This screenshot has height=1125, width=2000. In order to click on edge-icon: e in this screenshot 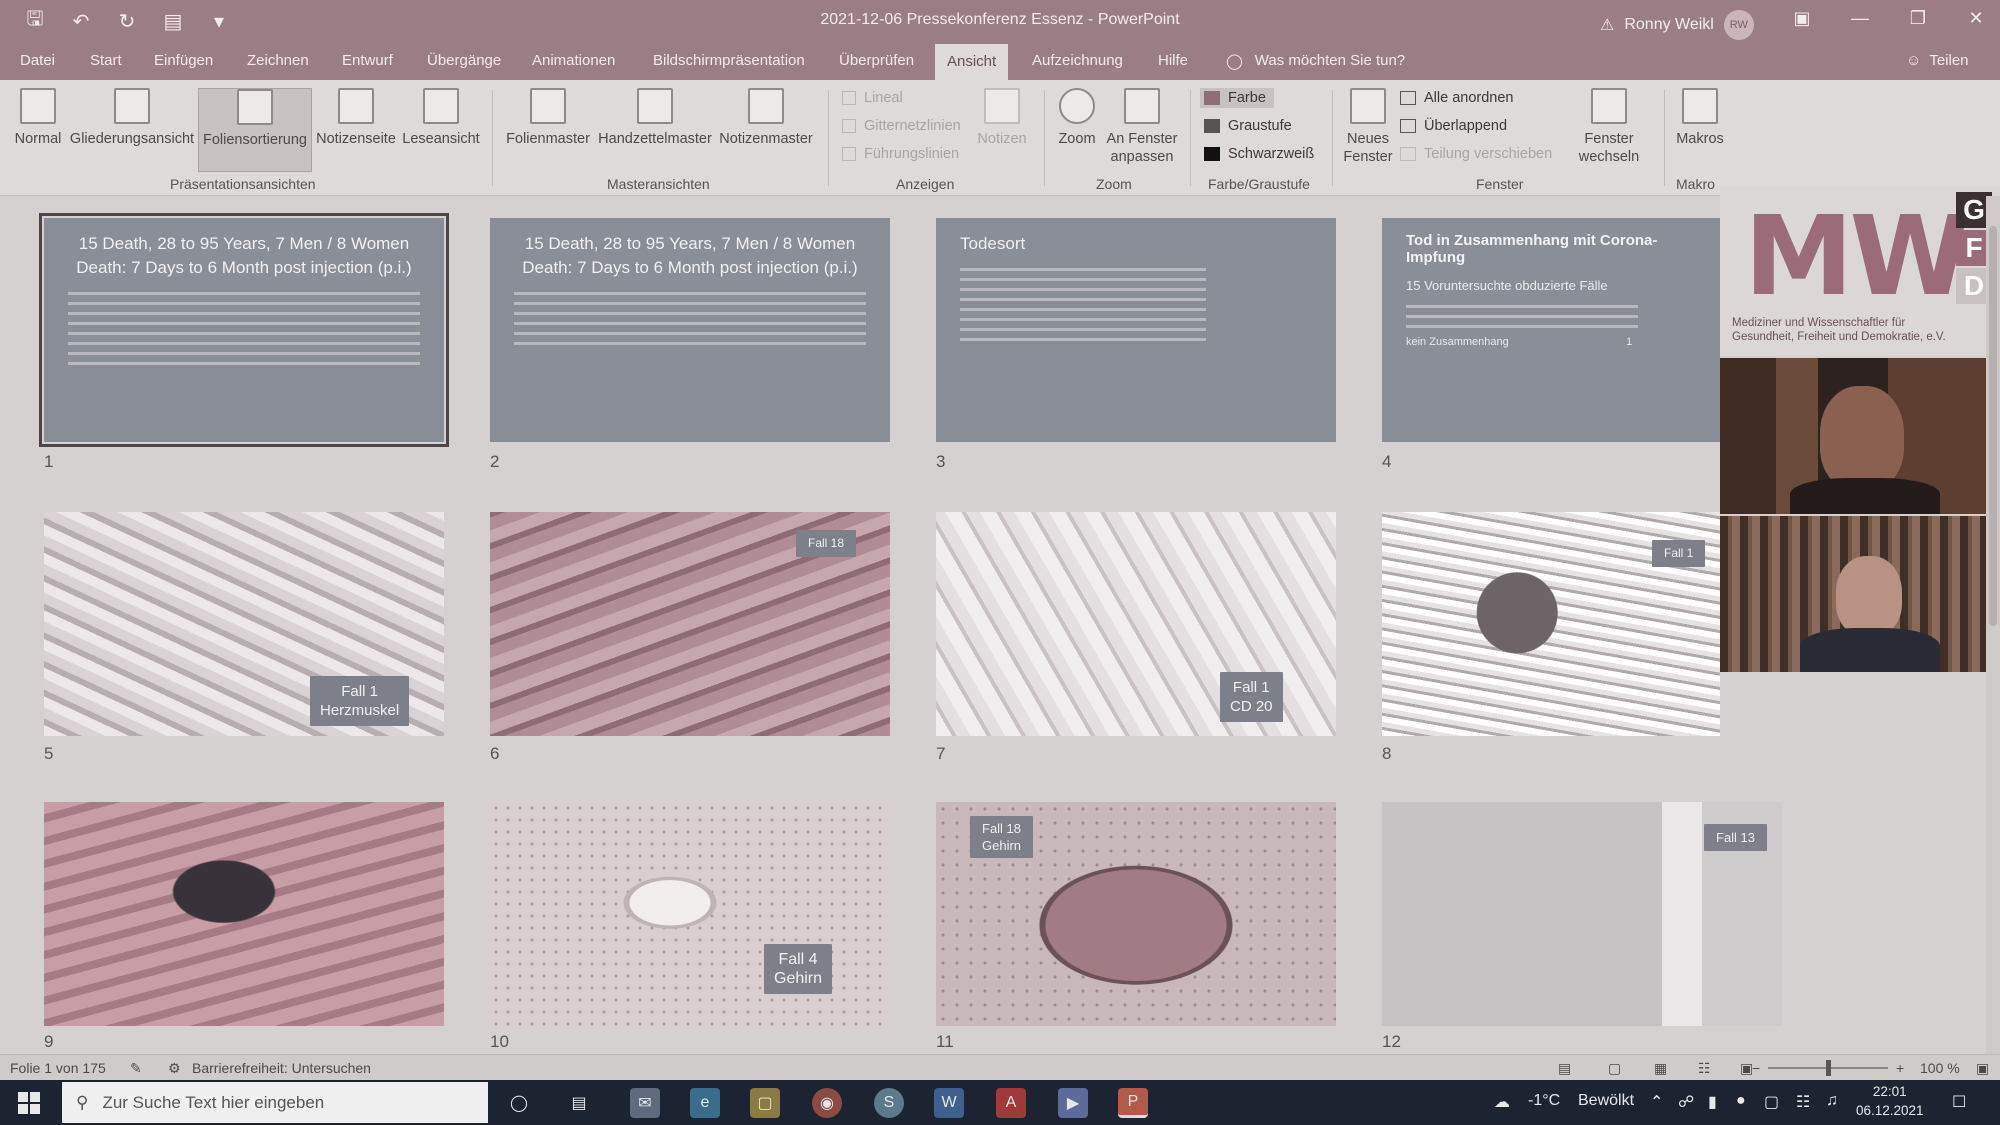, I will do `click(705, 1103)`.